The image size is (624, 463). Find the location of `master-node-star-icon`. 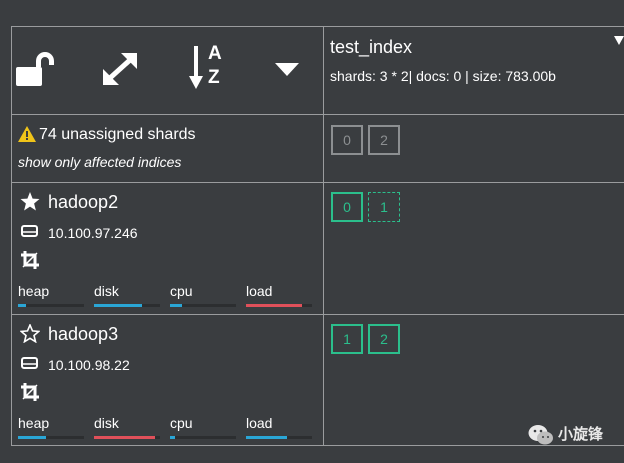

master-node-star-icon is located at coordinates (30, 201).